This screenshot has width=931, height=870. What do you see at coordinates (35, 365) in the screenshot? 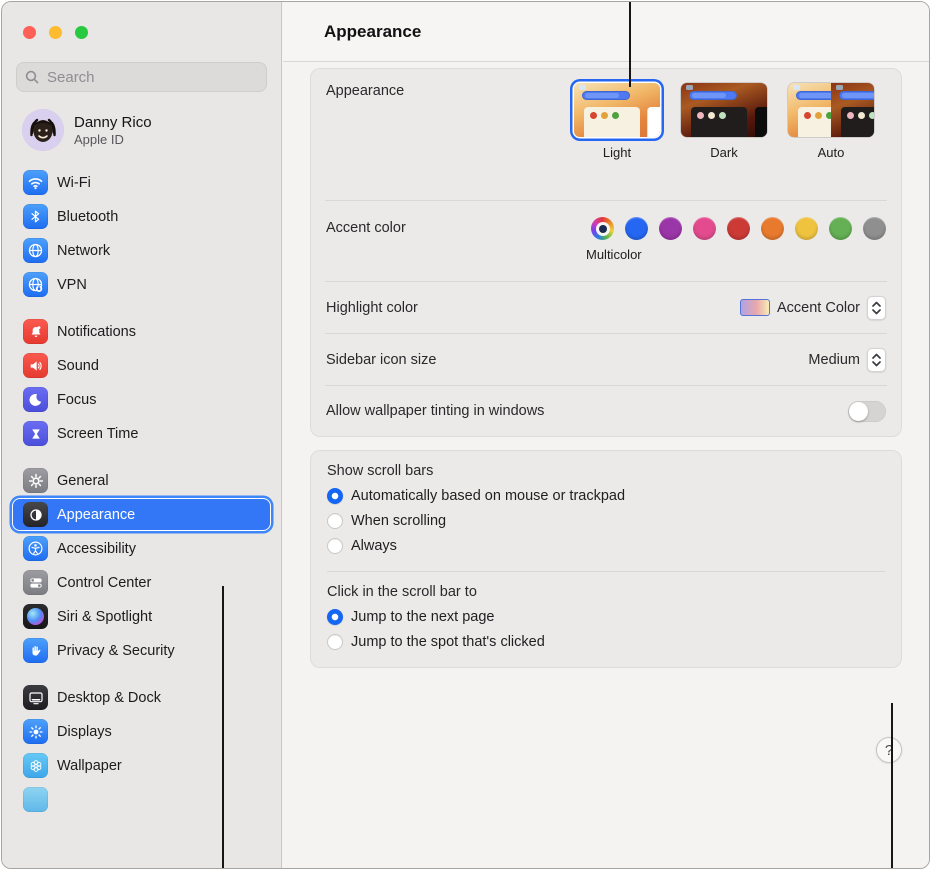
I see `speaker-icon` at bounding box center [35, 365].